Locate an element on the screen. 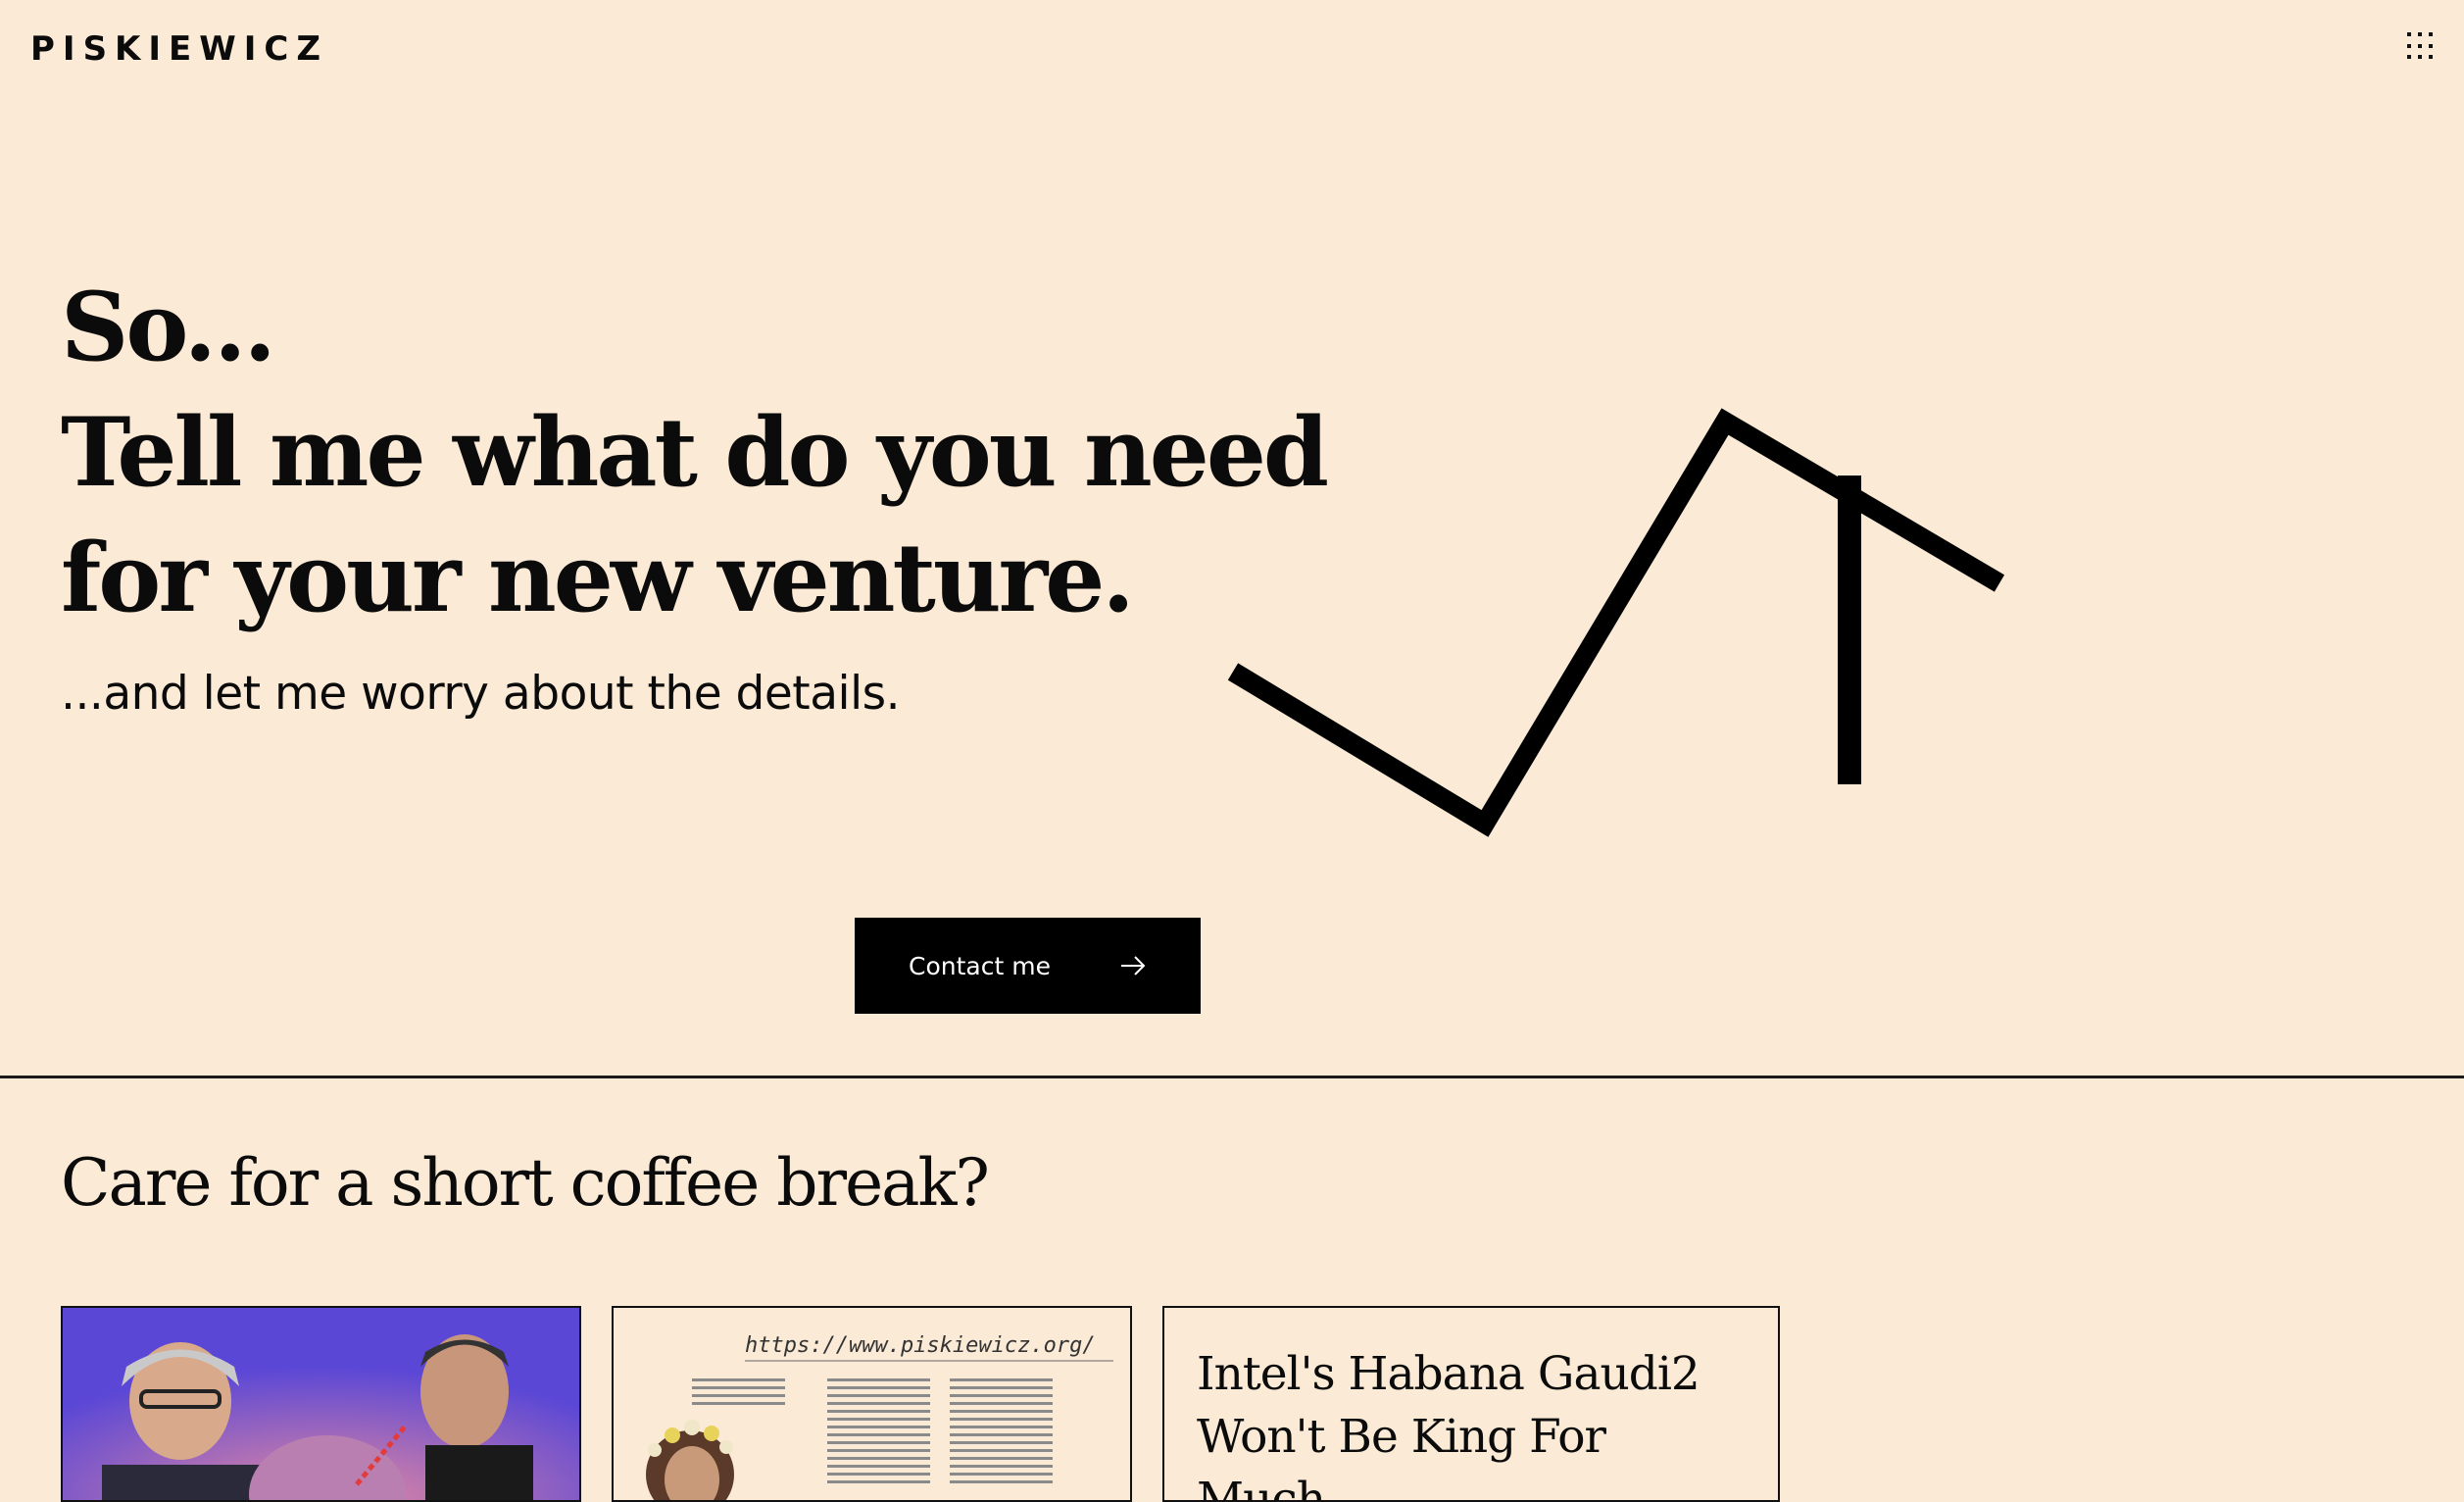 This screenshot has height=1502, width=2464. menu-grid-icon is located at coordinates (2421, 46).